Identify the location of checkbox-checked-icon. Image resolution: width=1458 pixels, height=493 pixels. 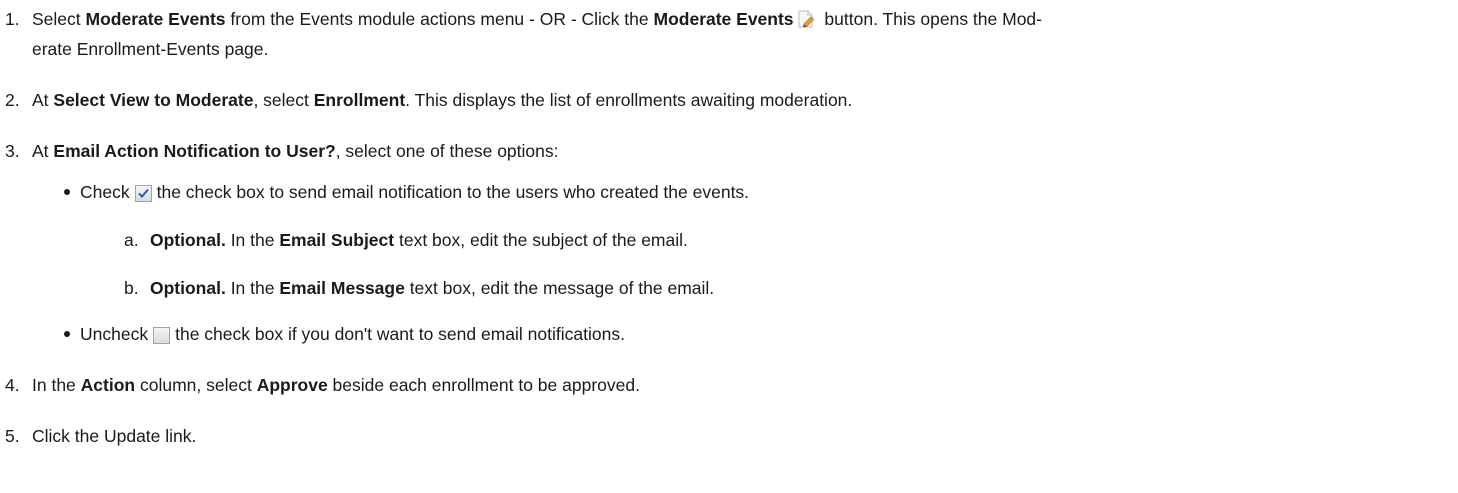
(143, 193).